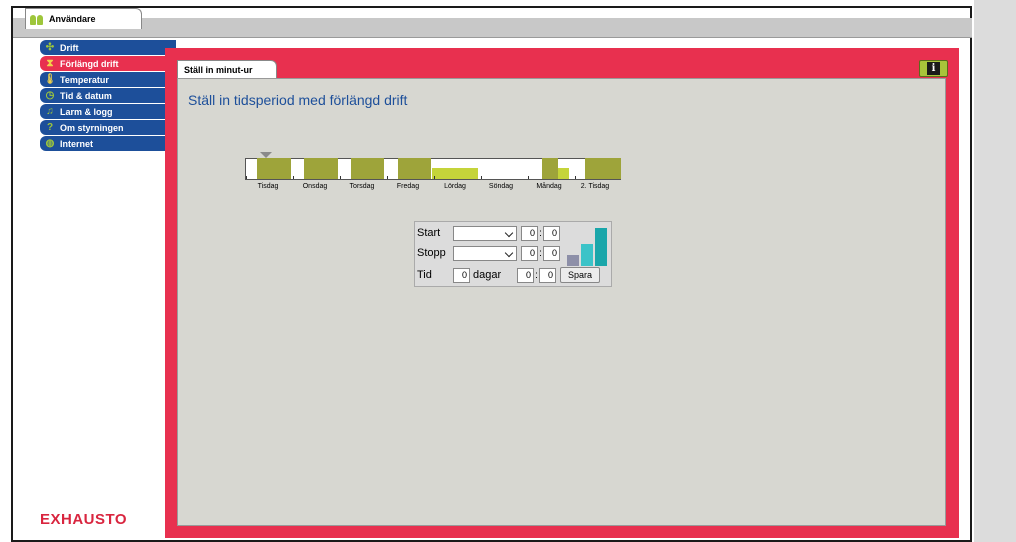 The width and height of the screenshot is (1016, 542). I want to click on day-label: Onsdag, so click(315, 186).